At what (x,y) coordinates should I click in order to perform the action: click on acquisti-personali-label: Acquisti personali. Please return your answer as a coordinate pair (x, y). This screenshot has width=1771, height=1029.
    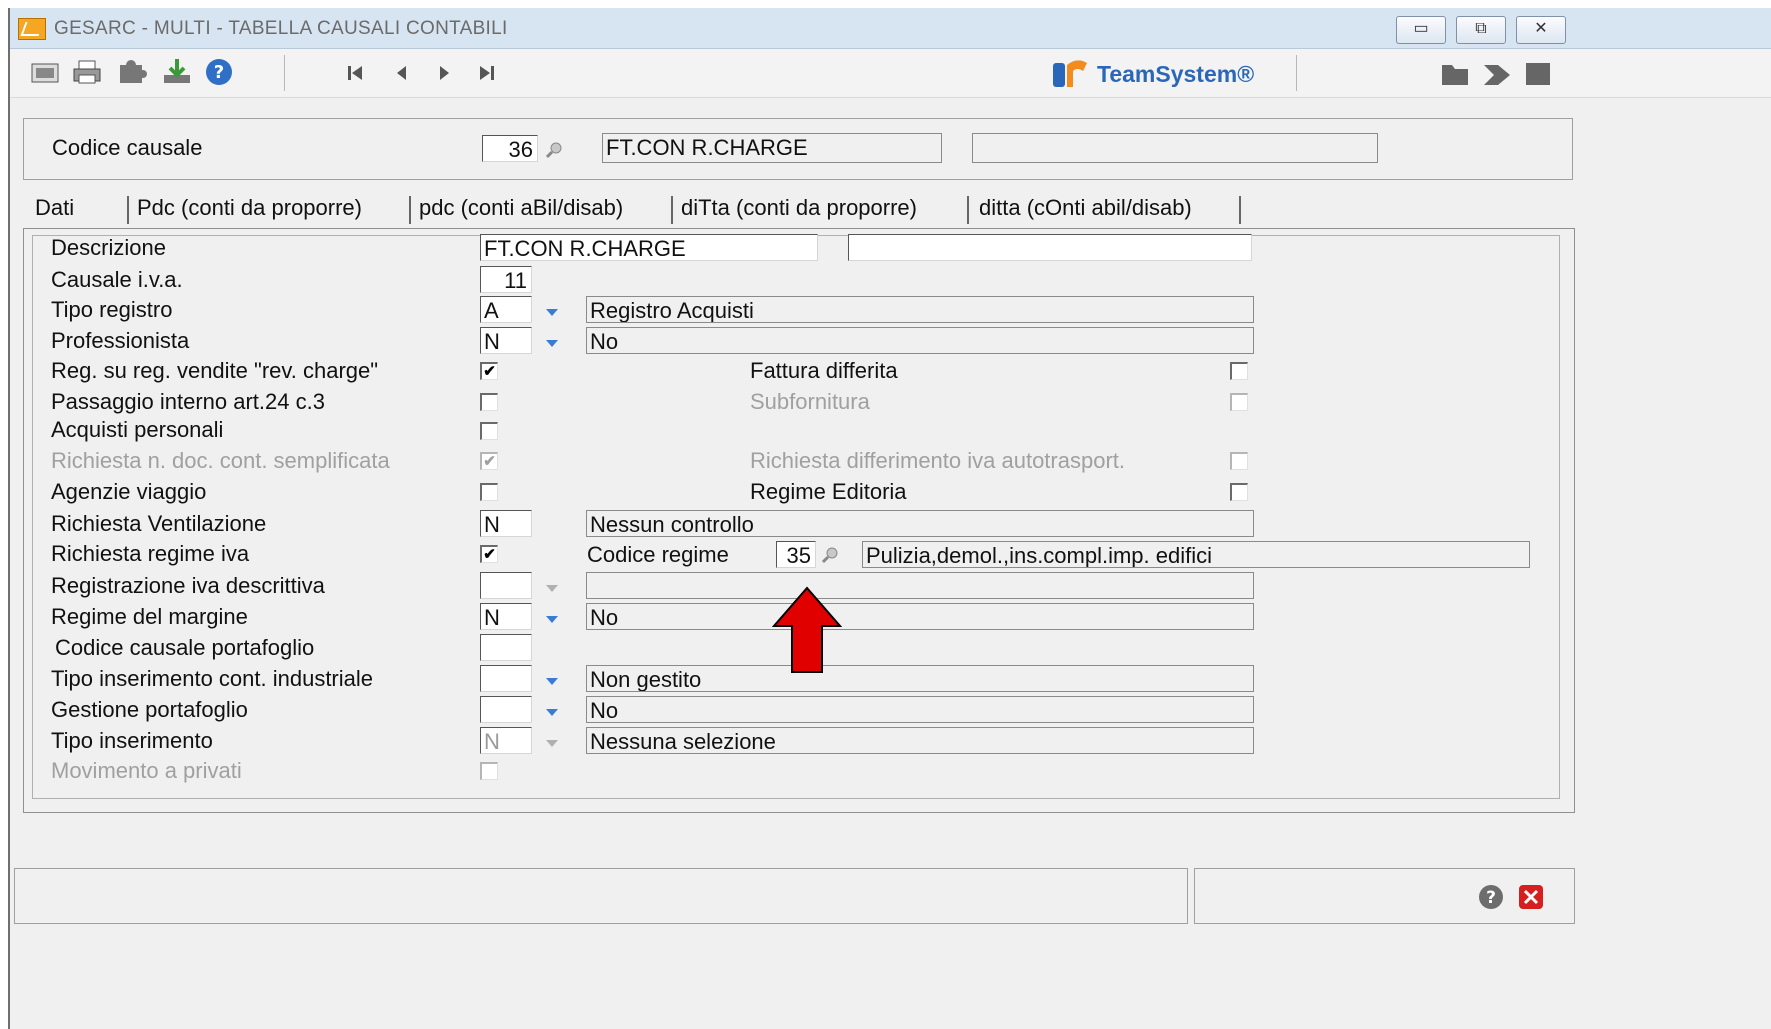
    Looking at the image, I should click on (137, 429).